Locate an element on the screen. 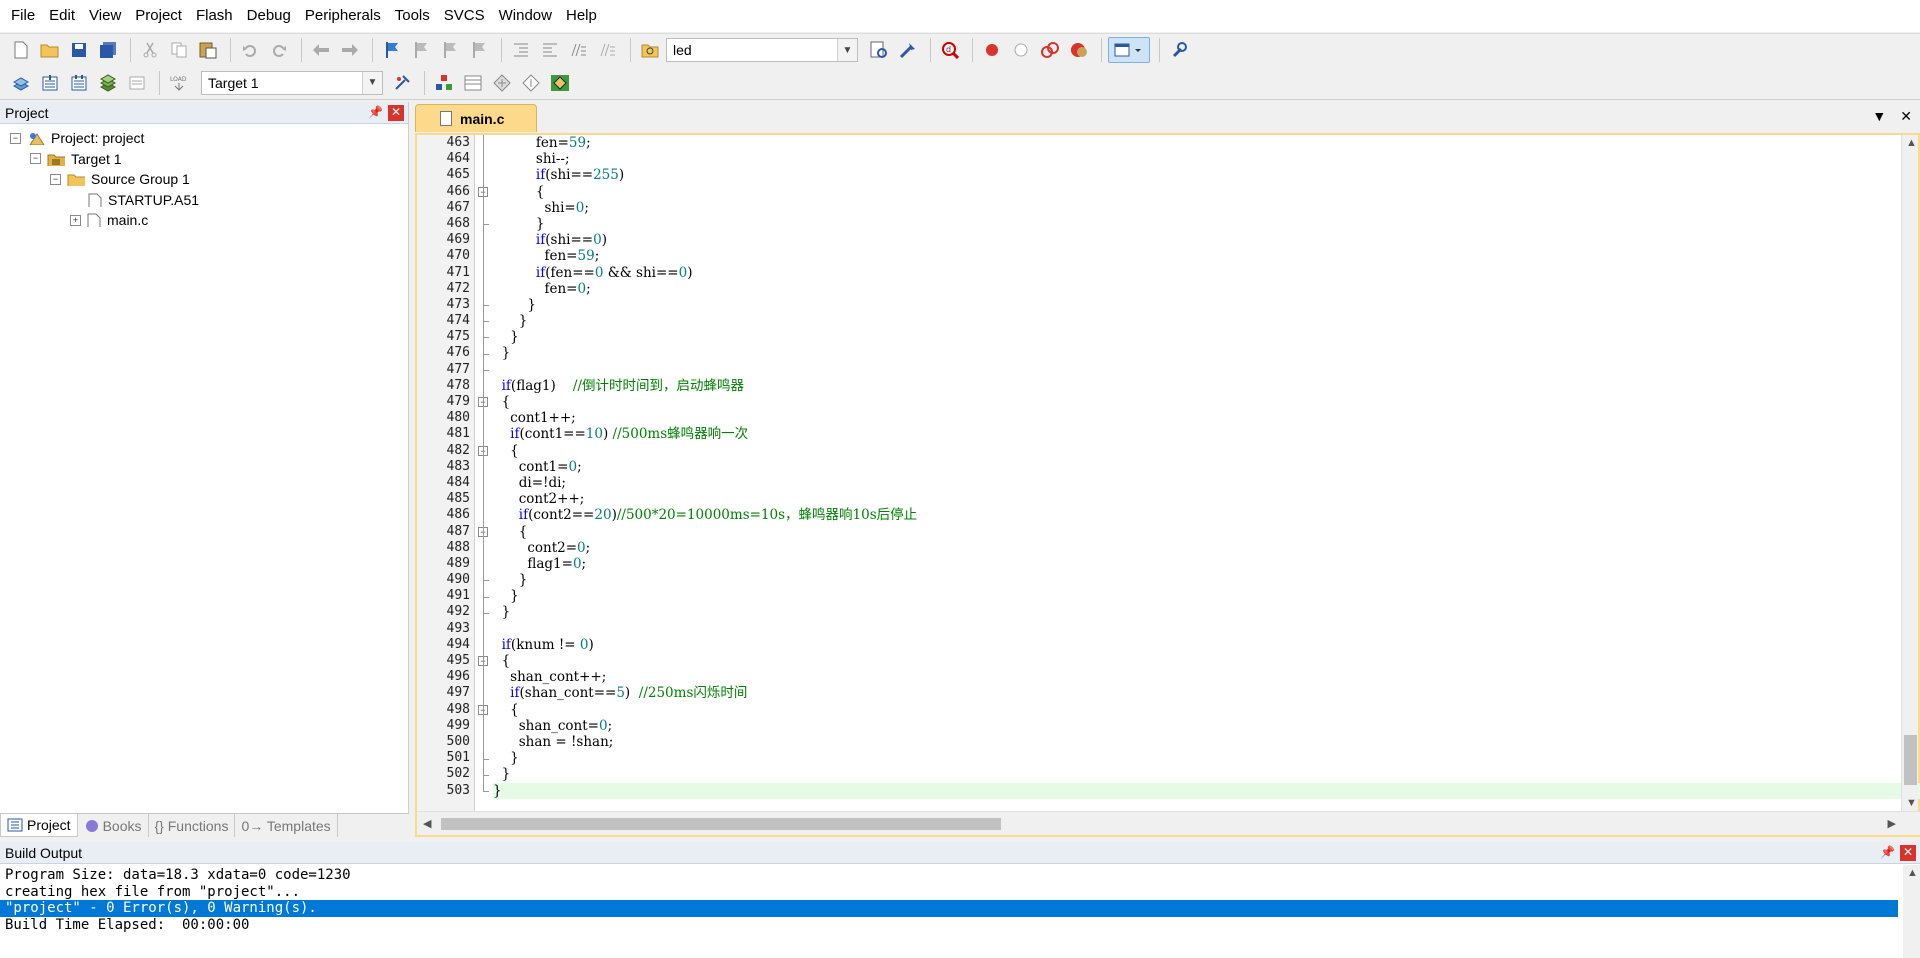 The width and height of the screenshot is (1920, 958). incremental-find-icon is located at coordinates (879, 50).